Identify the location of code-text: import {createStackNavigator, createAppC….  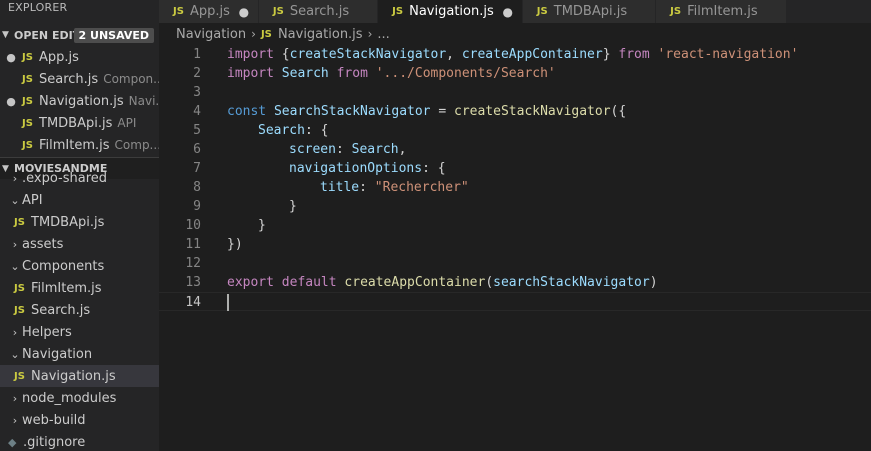
(513, 54).